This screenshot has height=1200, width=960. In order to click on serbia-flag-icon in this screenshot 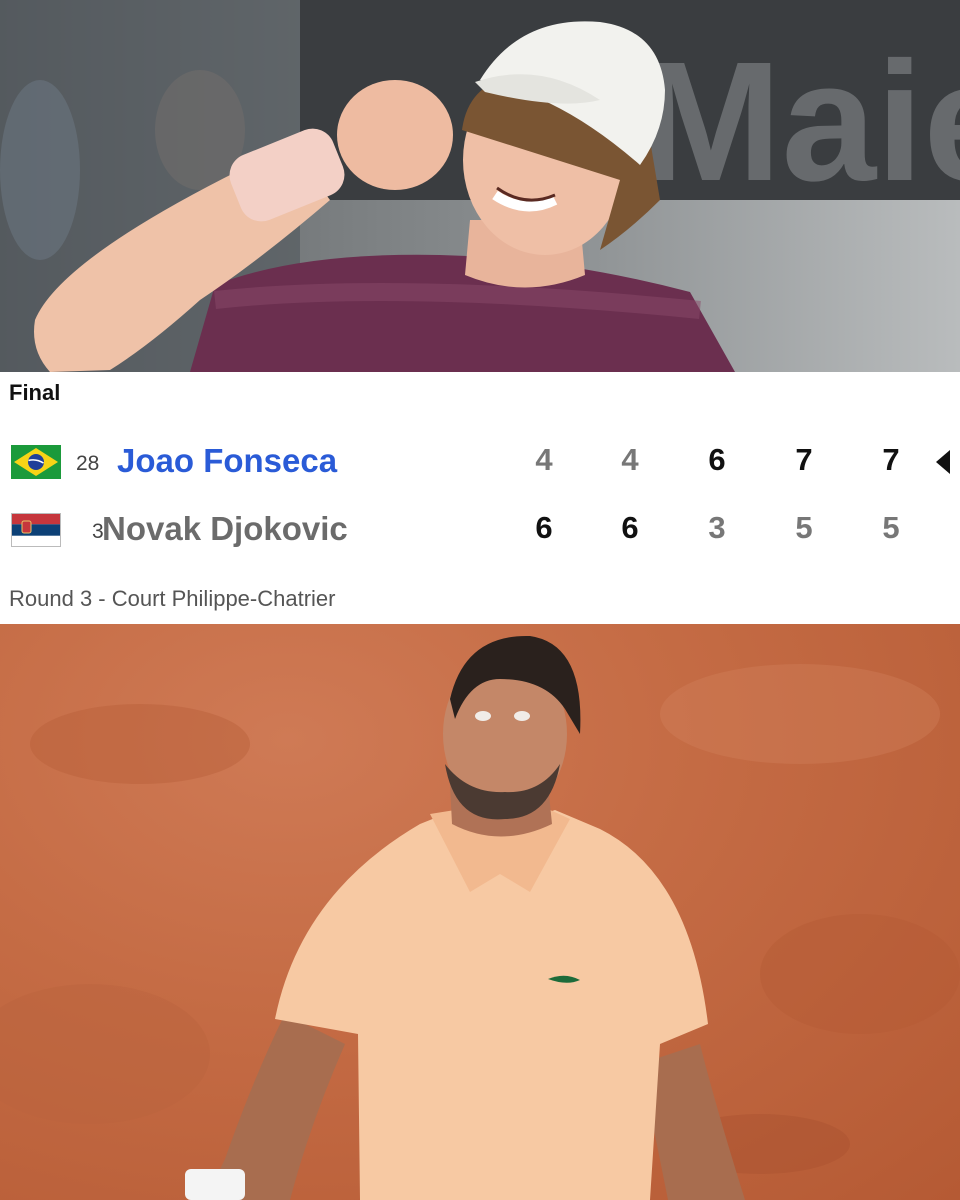, I will do `click(36, 530)`.